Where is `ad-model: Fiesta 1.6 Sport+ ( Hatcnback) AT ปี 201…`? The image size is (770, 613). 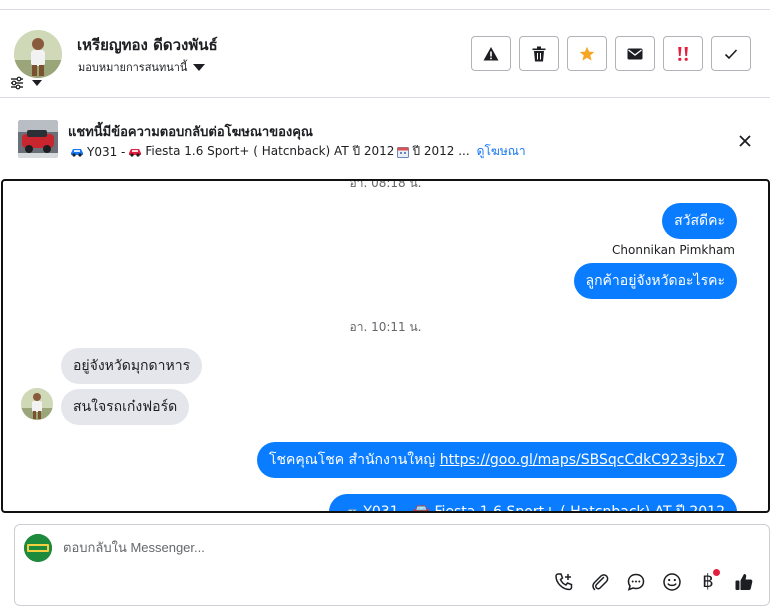 ad-model: Fiesta 1.6 Sport+ ( Hatcnback) AT ปี 201… is located at coordinates (270, 151).